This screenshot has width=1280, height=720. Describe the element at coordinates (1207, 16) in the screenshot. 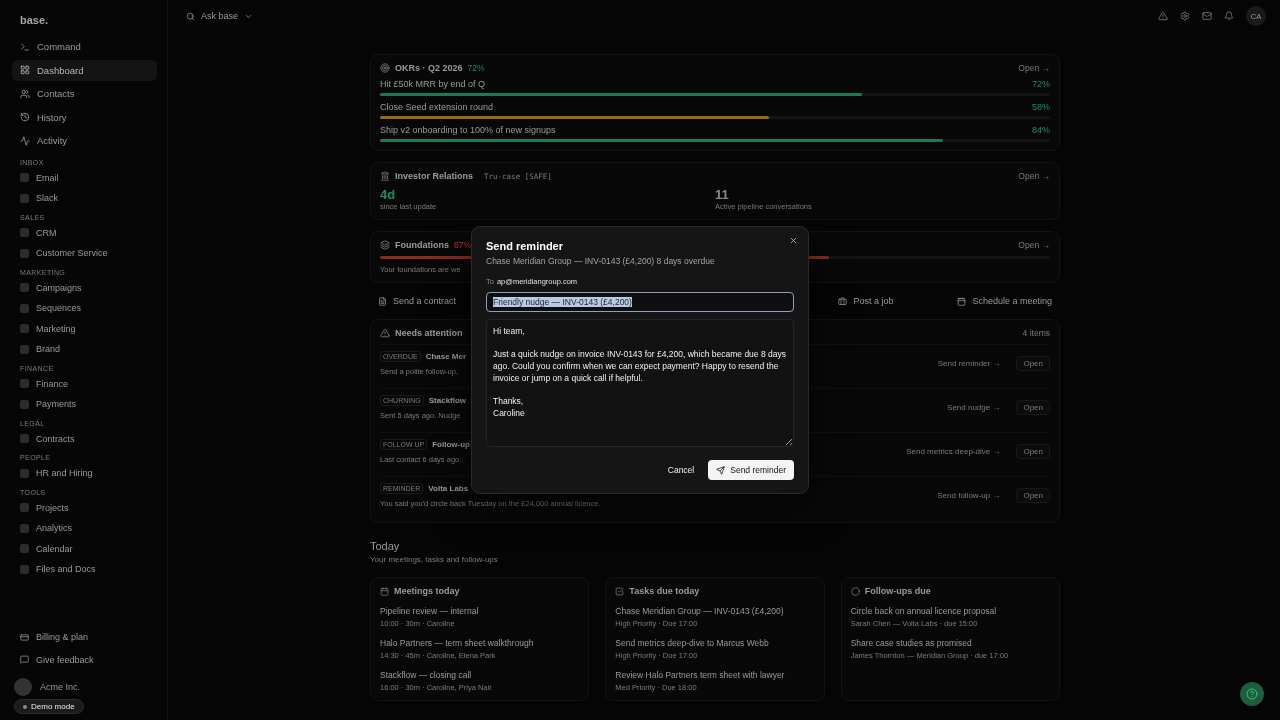

I see `mail-icon` at that location.